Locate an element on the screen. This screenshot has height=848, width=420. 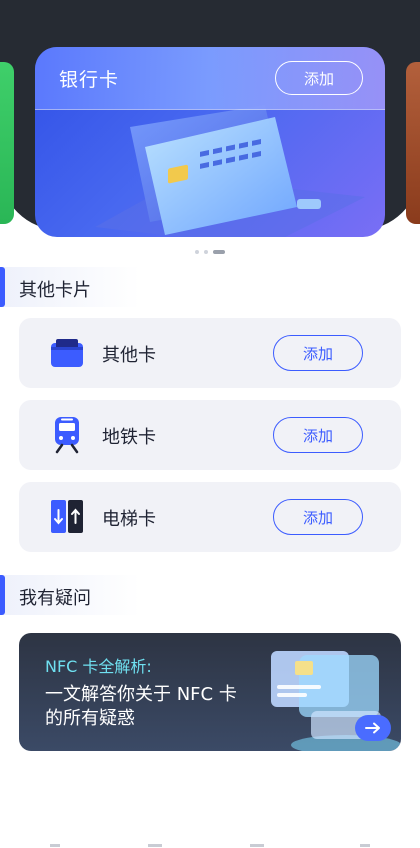
list-item-label: 其他卡 is located at coordinates (129, 355).